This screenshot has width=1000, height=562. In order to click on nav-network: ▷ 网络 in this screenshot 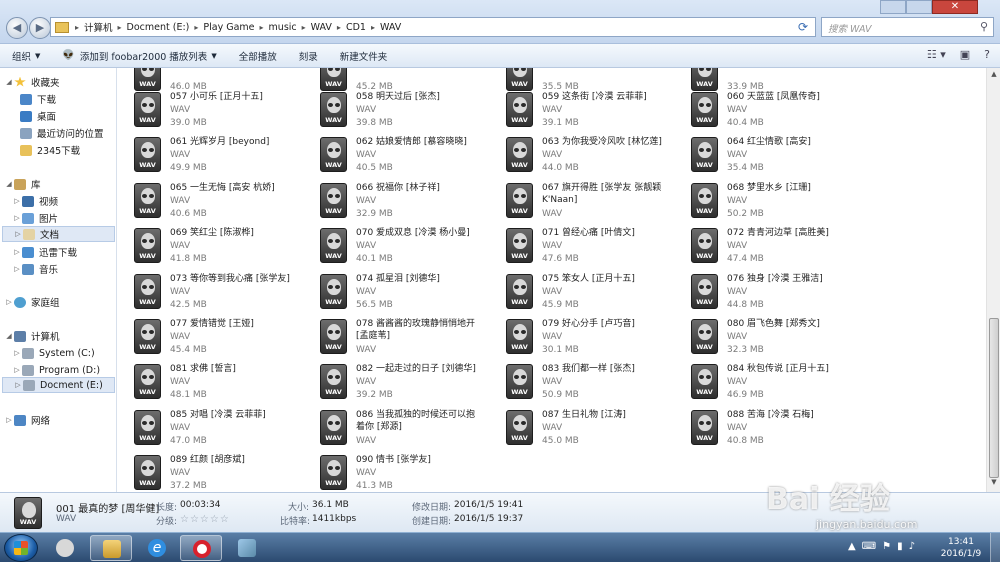, I will do `click(27, 420)`.